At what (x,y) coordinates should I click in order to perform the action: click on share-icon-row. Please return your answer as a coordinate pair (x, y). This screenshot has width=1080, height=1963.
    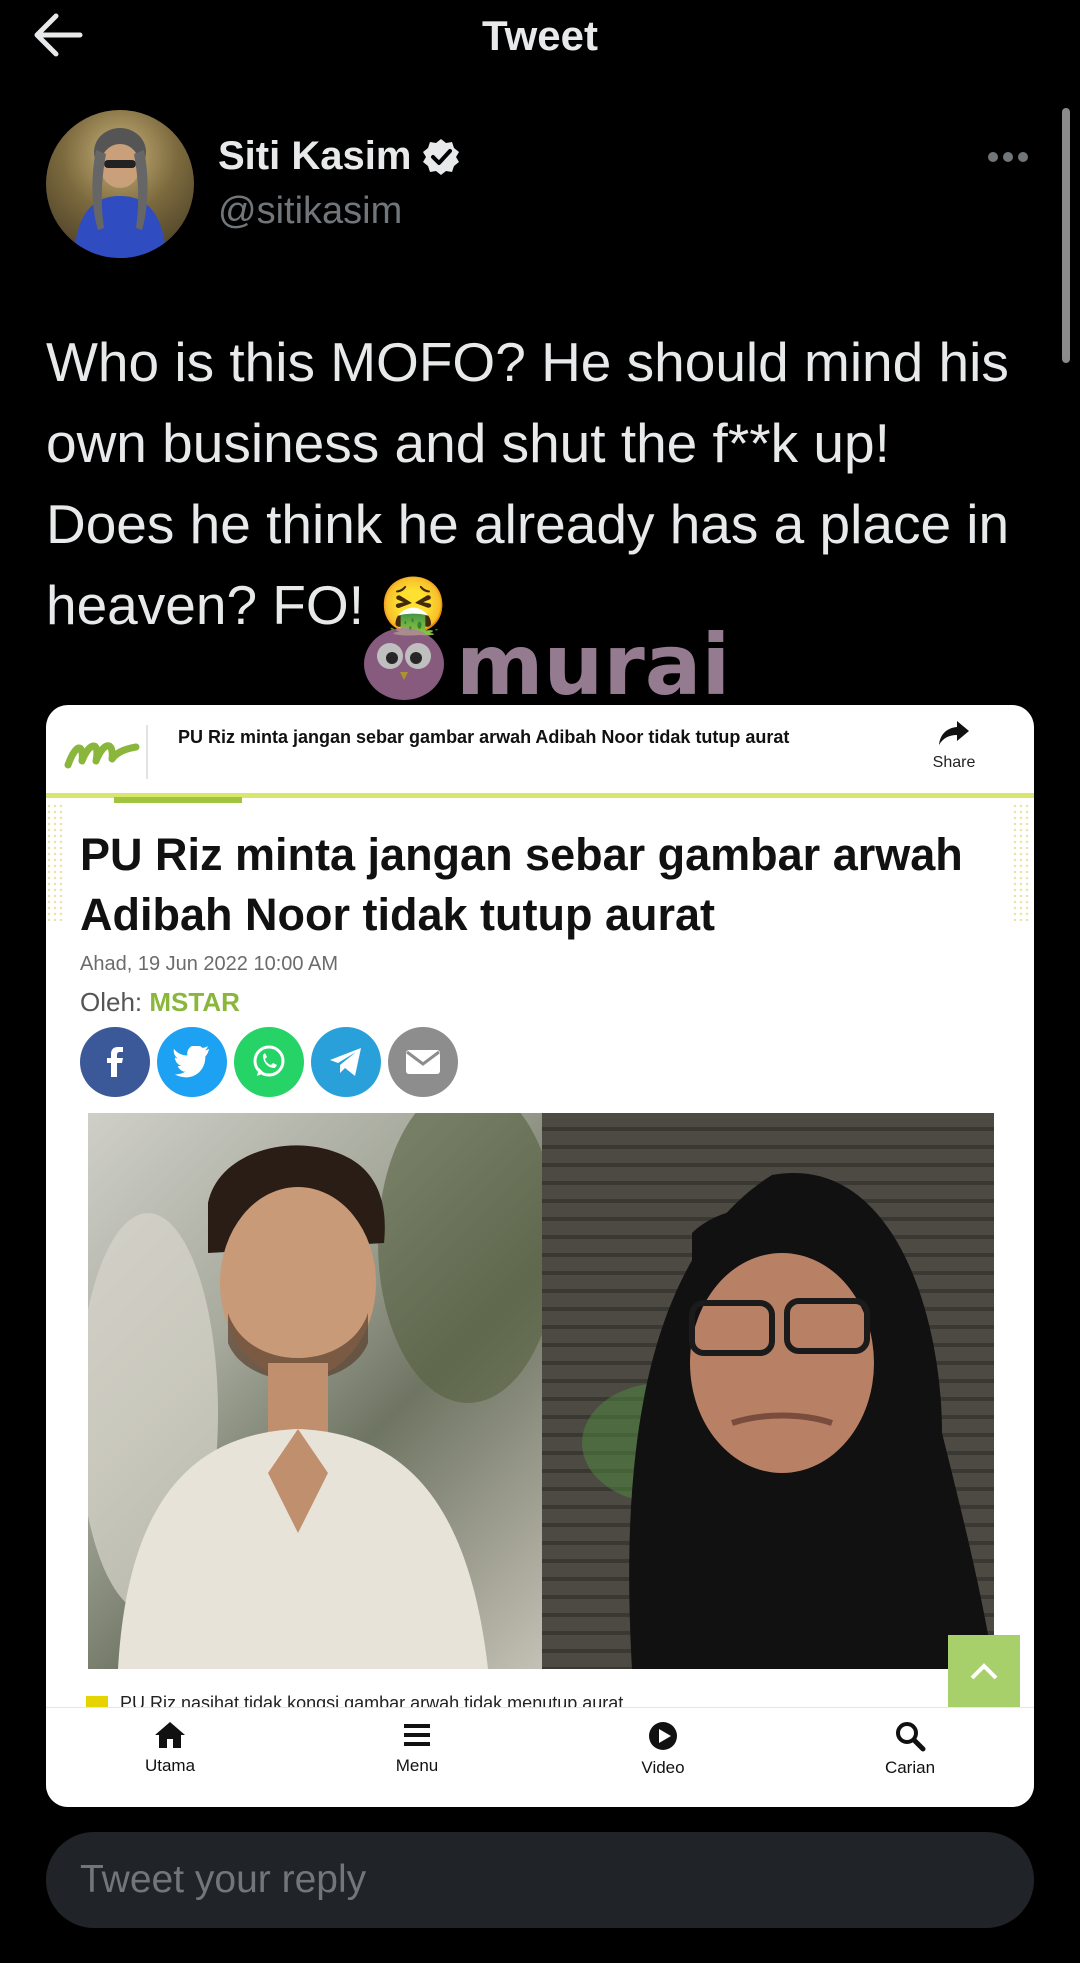
    Looking at the image, I should click on (269, 1062).